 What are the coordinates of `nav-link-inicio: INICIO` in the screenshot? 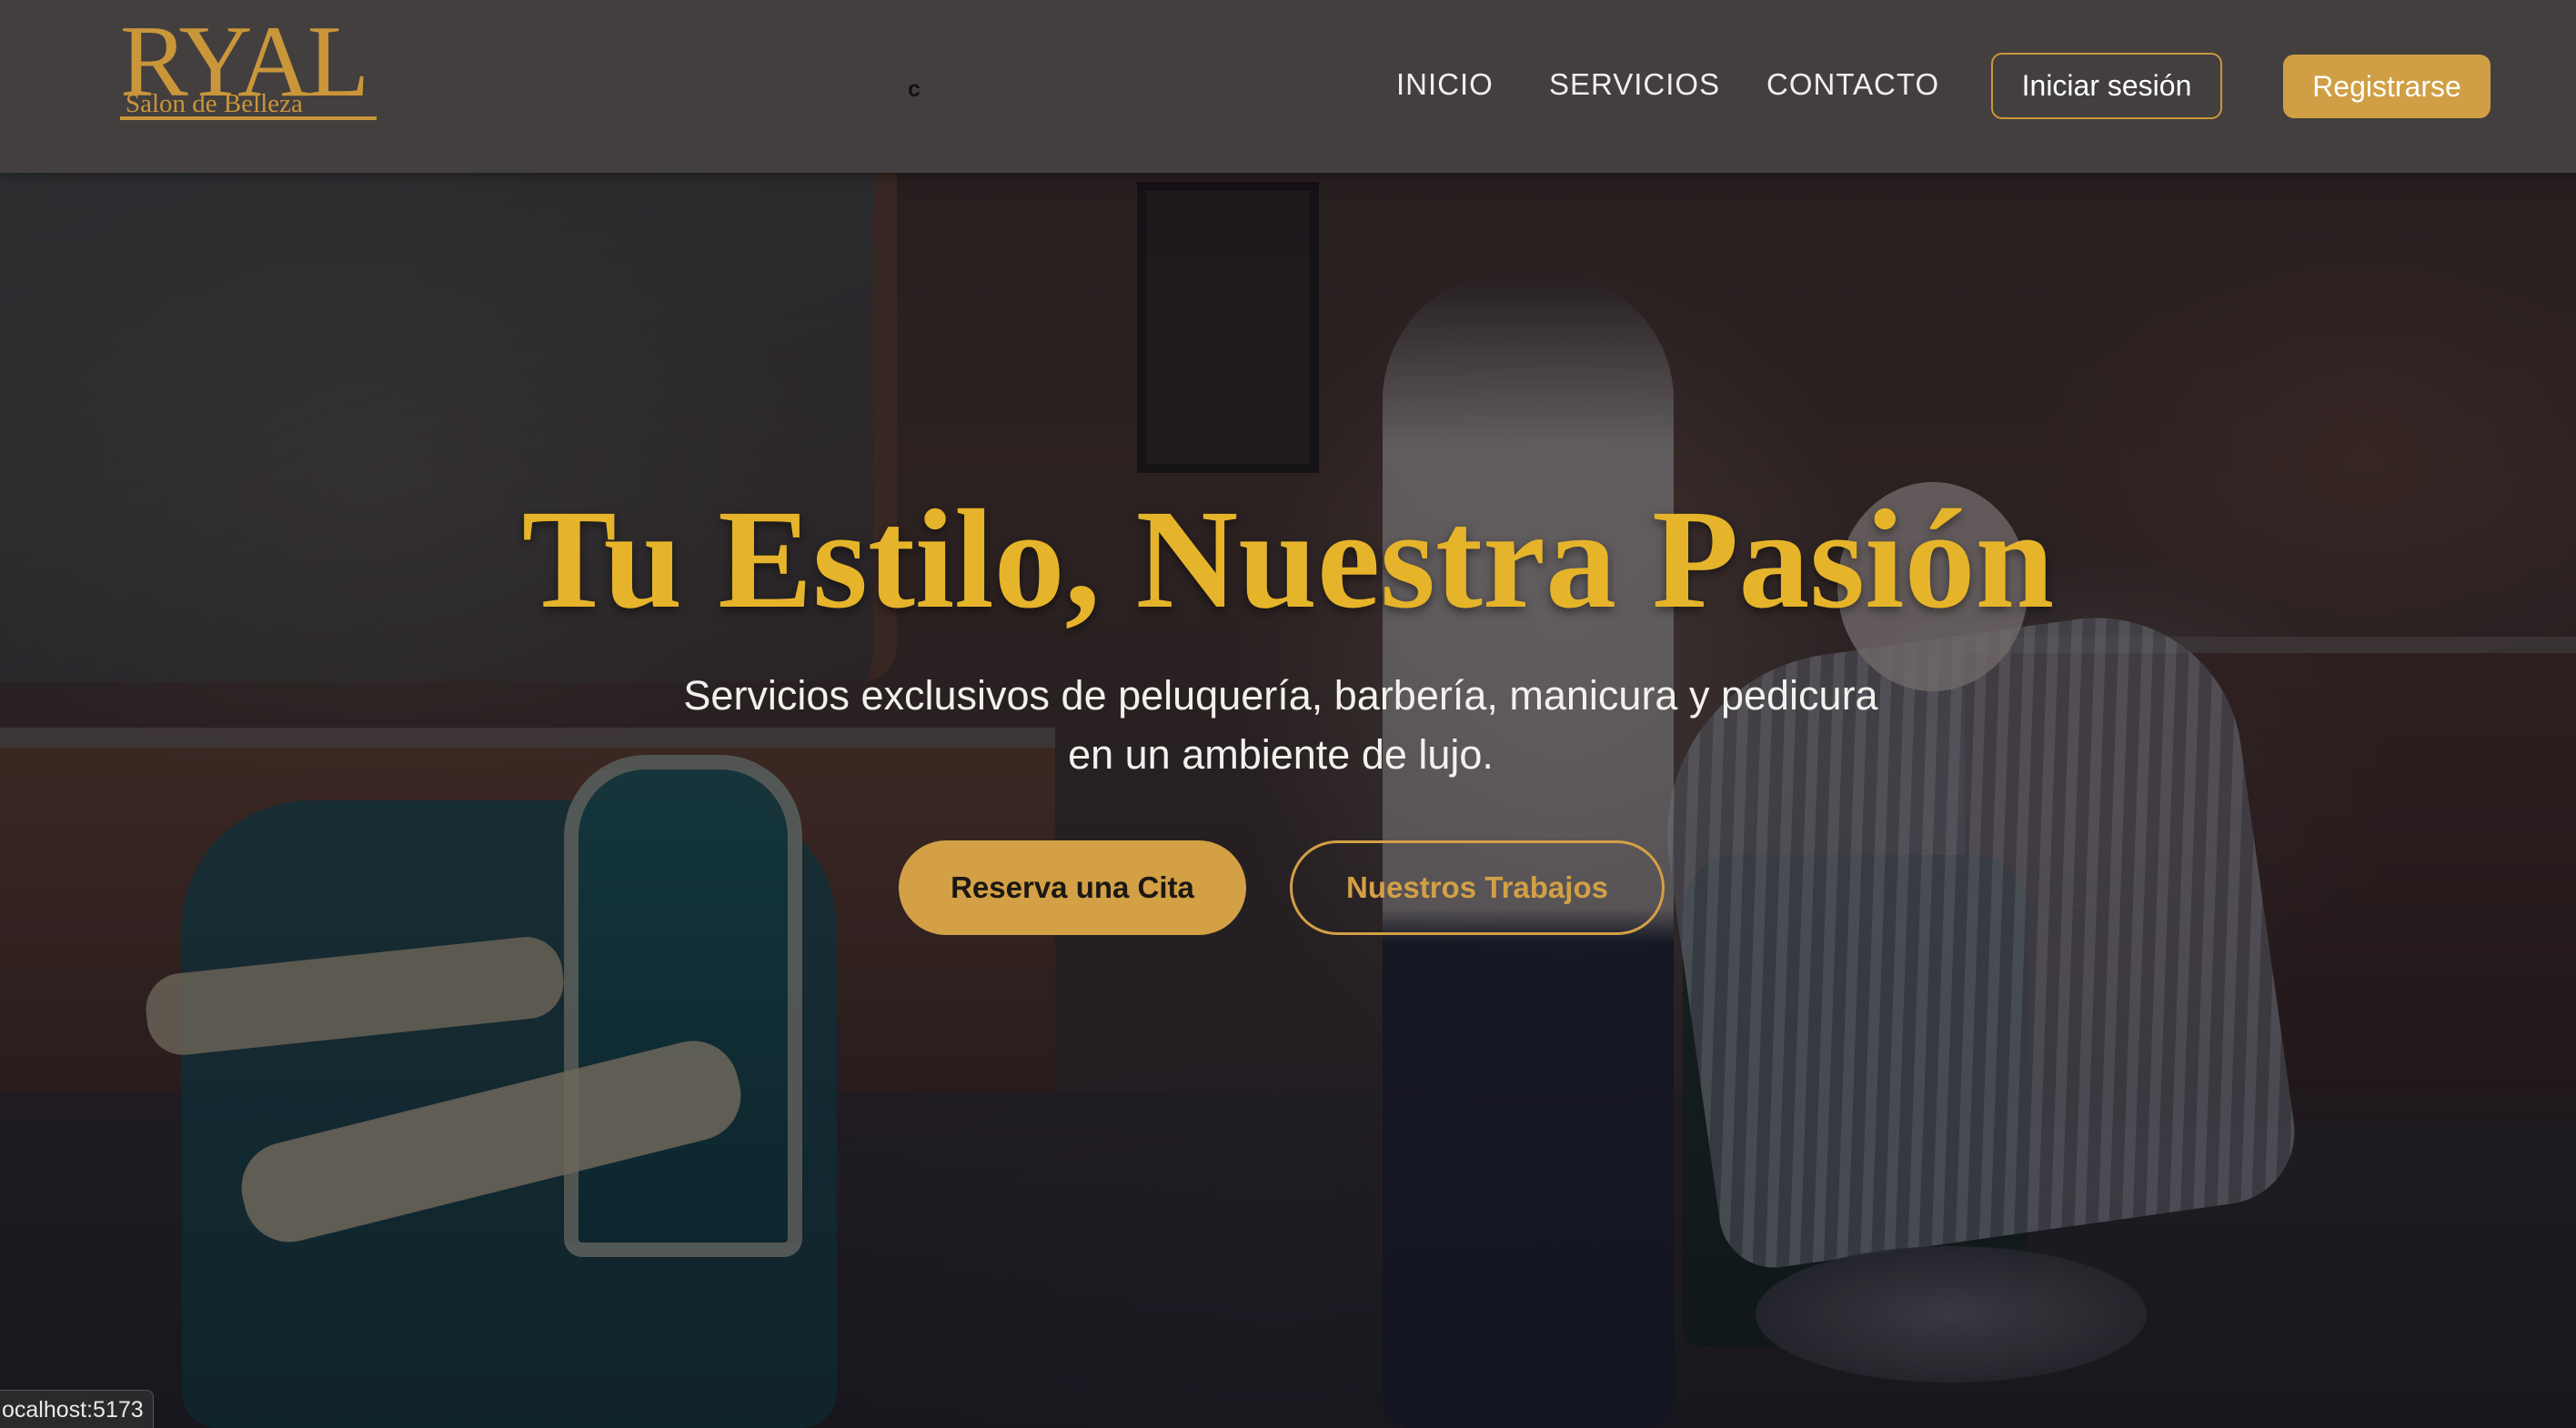 It's located at (1445, 84).